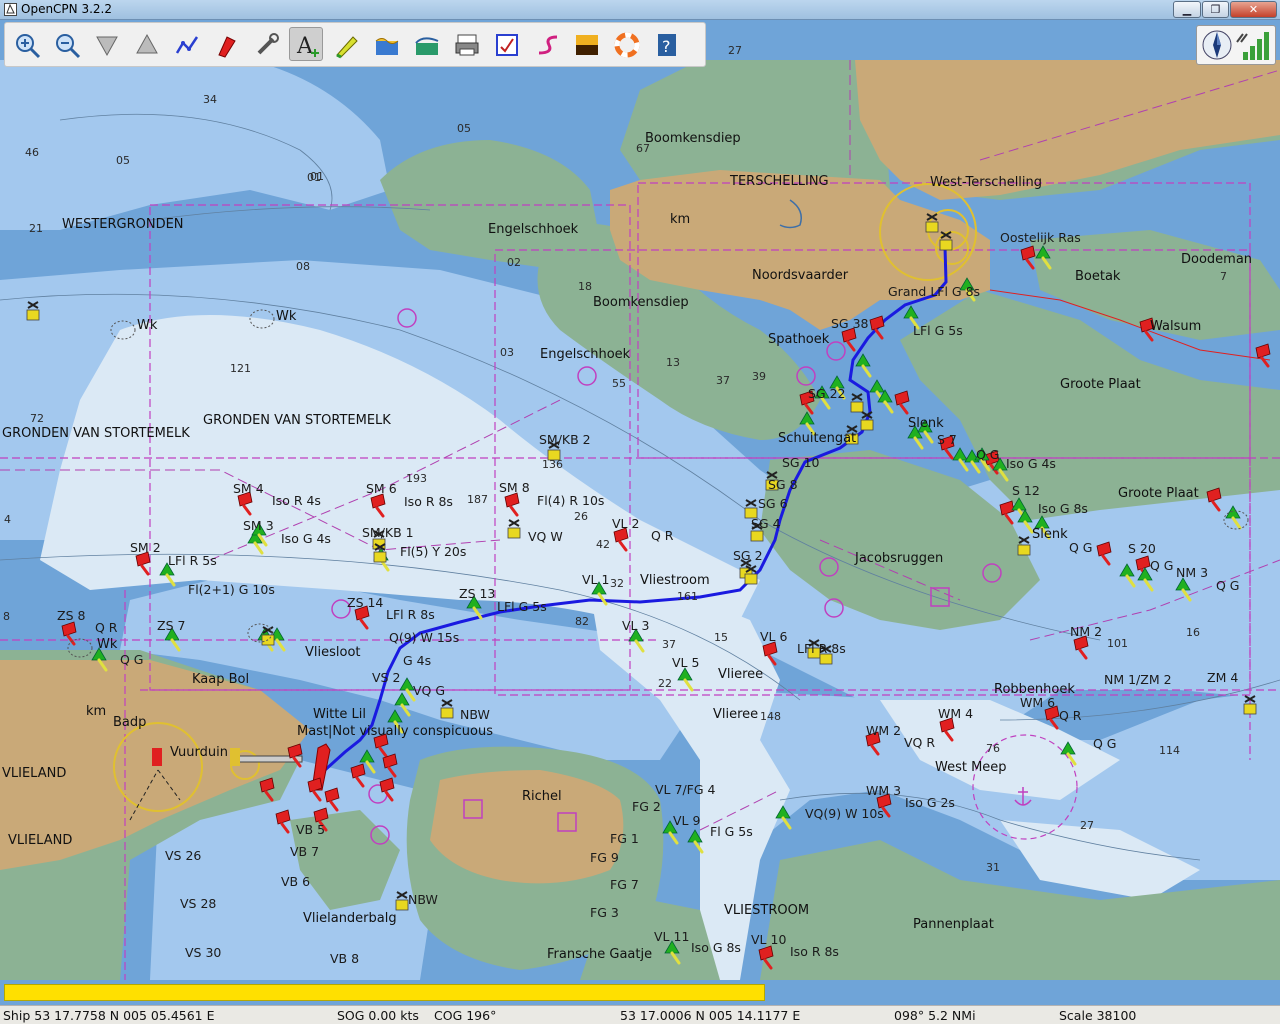 Image resolution: width=1280 pixels, height=1024 pixels. What do you see at coordinates (827, 393) in the screenshot?
I see `buoy-label: SG 22` at bounding box center [827, 393].